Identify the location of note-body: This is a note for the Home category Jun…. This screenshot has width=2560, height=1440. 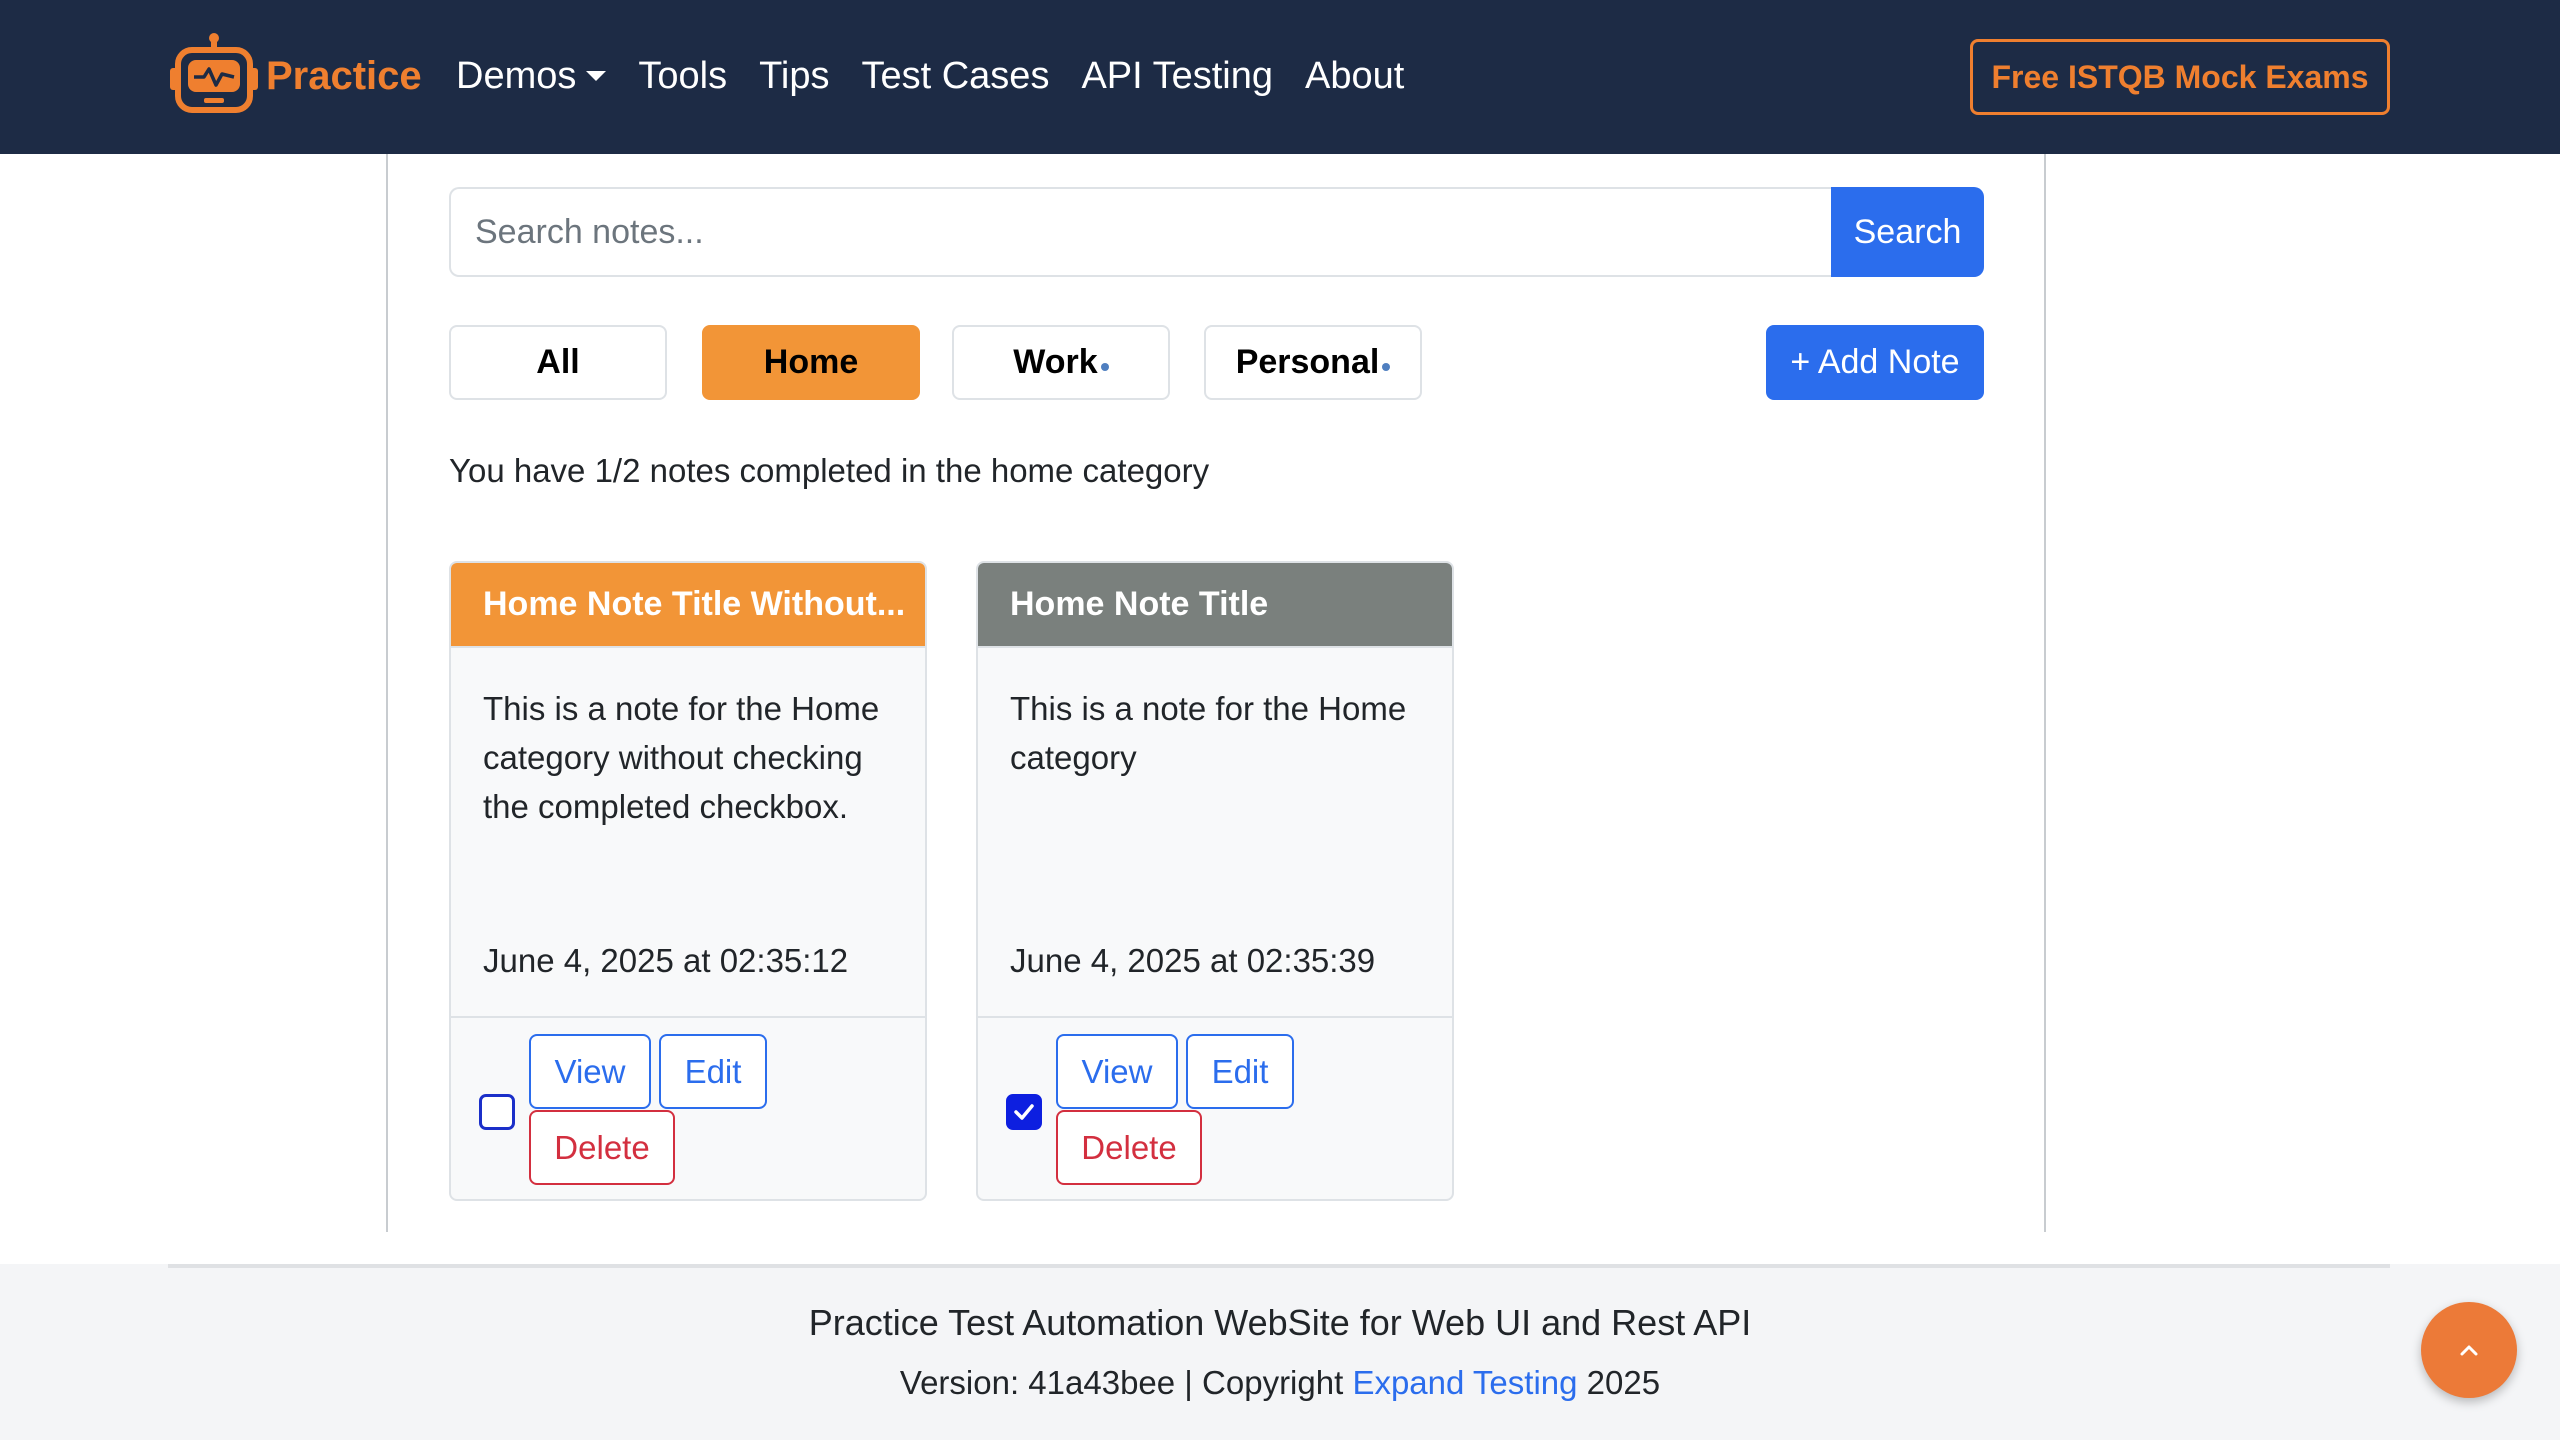
(1215, 831).